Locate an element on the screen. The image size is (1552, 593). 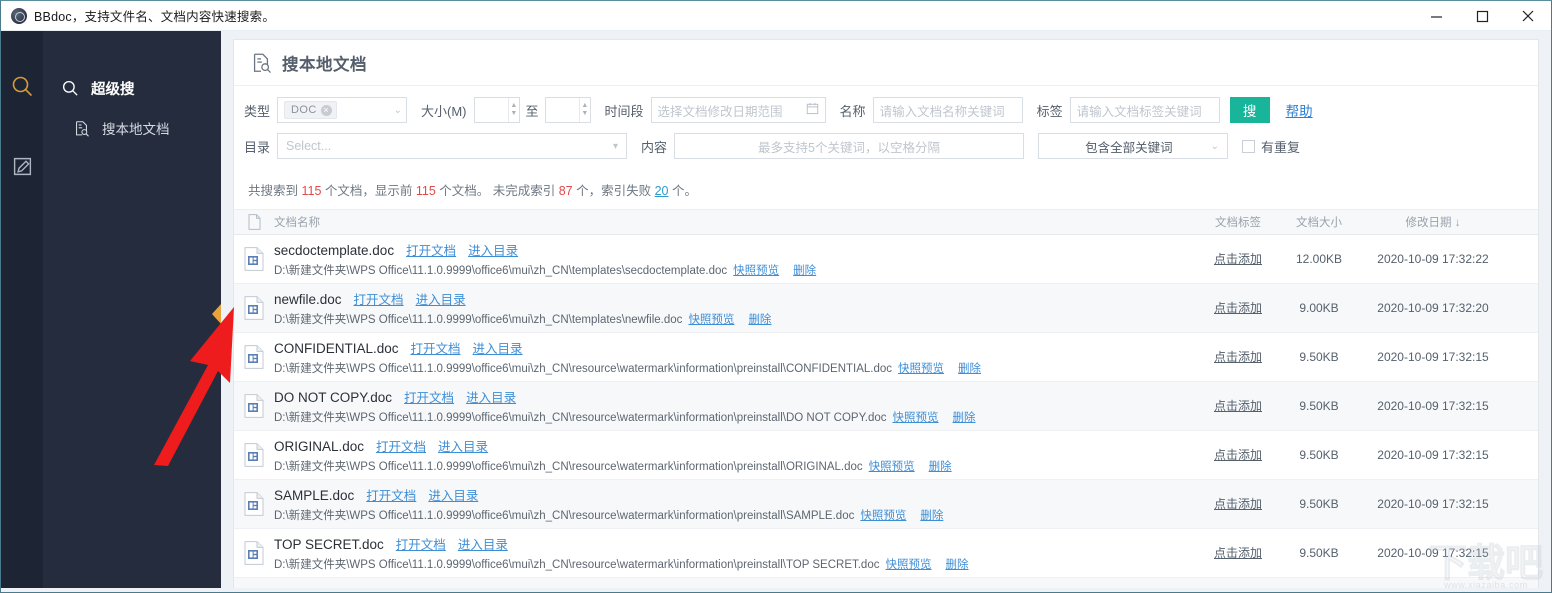
name-keyword-placeholder: 请输入文档名称关键词 is located at coordinates (942, 111).